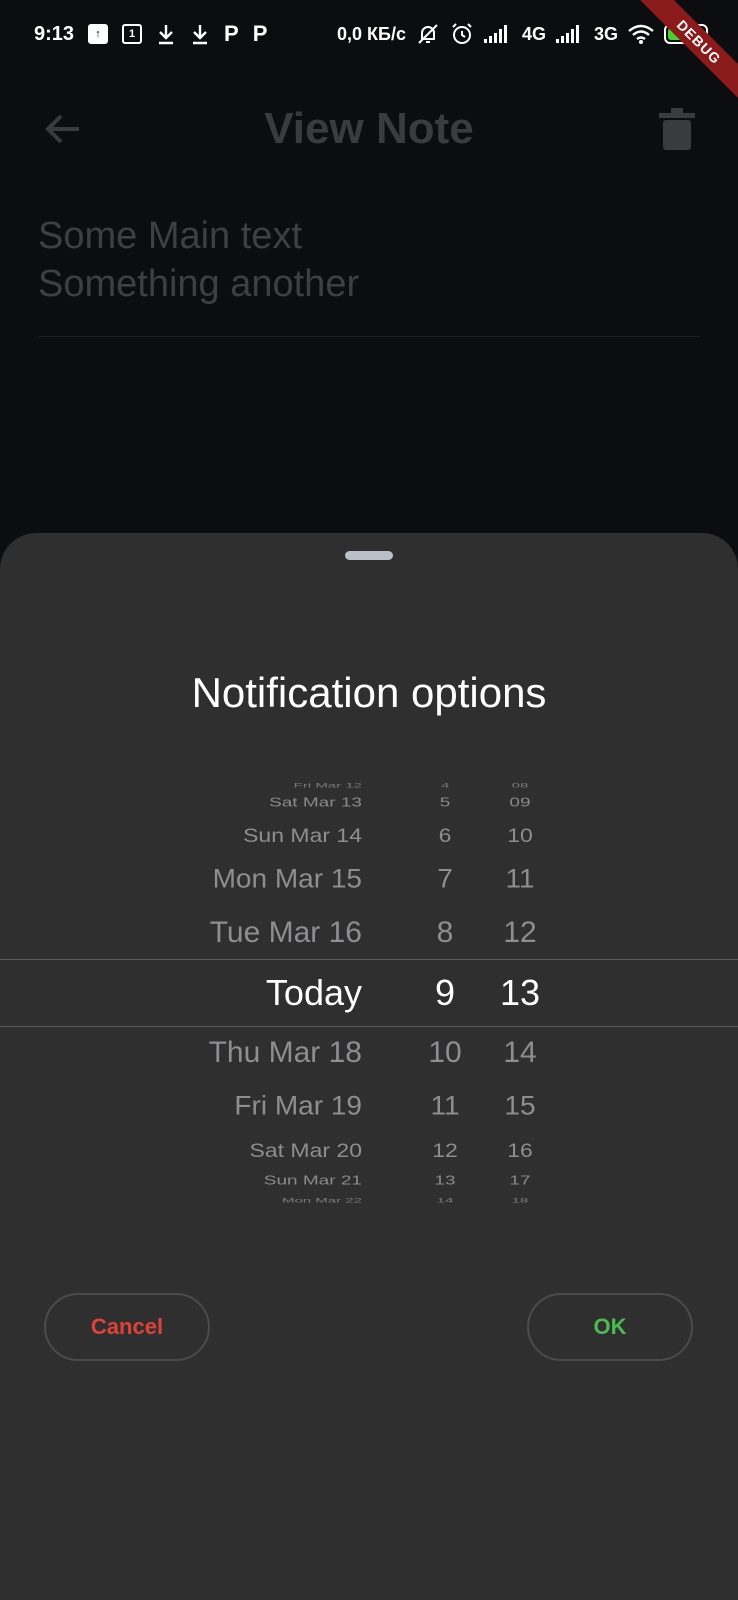 The height and width of the screenshot is (1600, 738). I want to click on mute-bell-icon, so click(428, 34).